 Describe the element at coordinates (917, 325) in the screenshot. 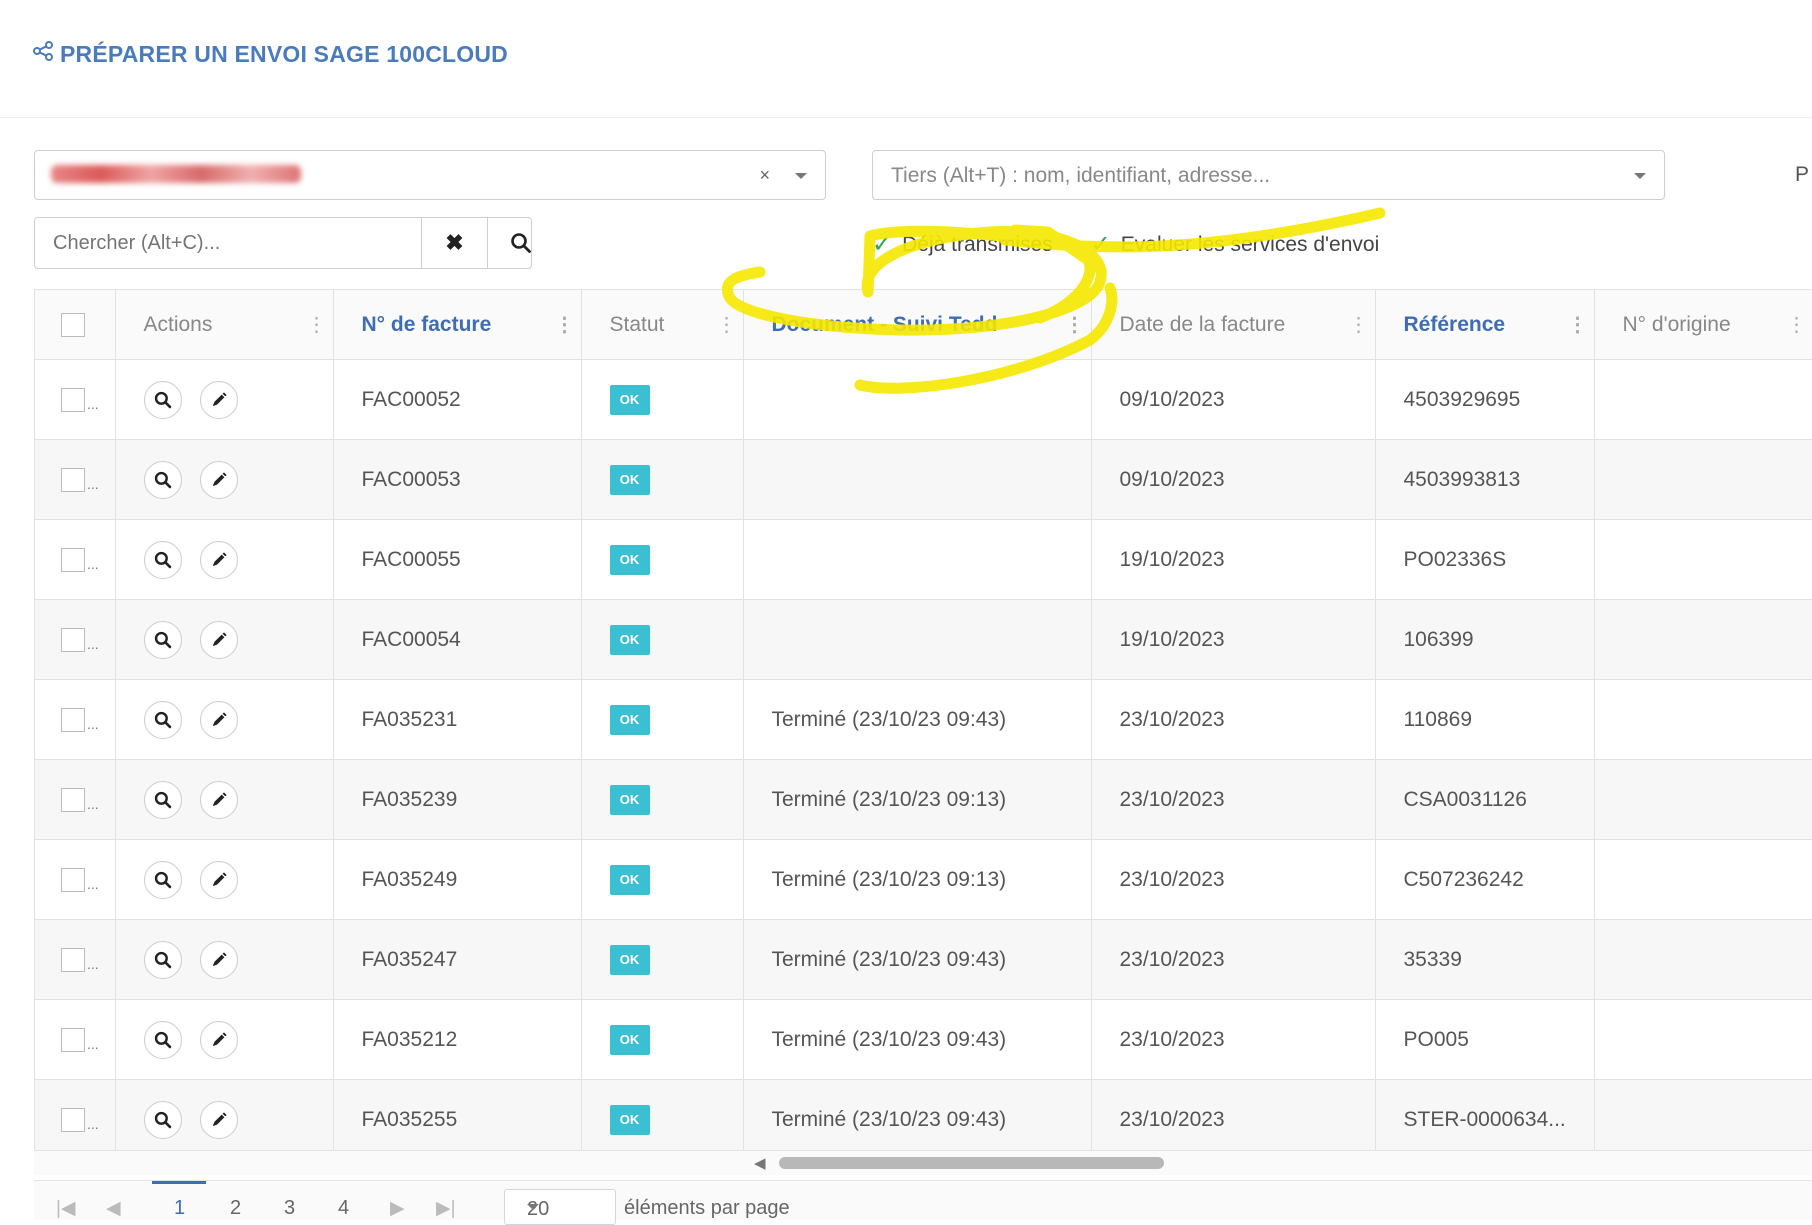

I see `column-tracking: Document - Suivi Tedd ⋮` at that location.